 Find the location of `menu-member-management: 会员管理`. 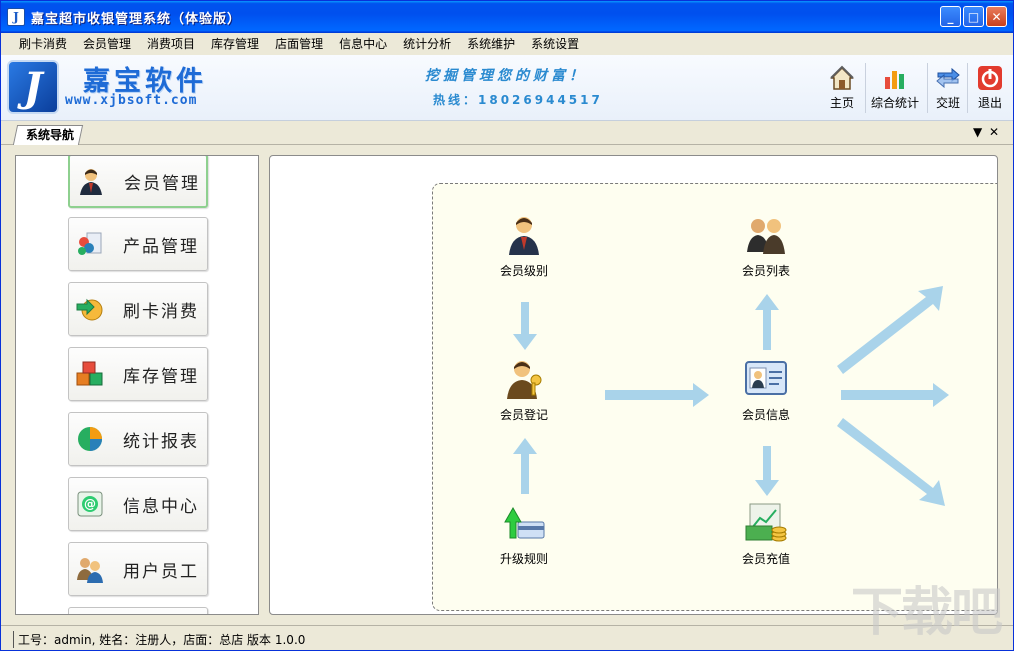

menu-member-management: 会员管理 is located at coordinates (107, 44).